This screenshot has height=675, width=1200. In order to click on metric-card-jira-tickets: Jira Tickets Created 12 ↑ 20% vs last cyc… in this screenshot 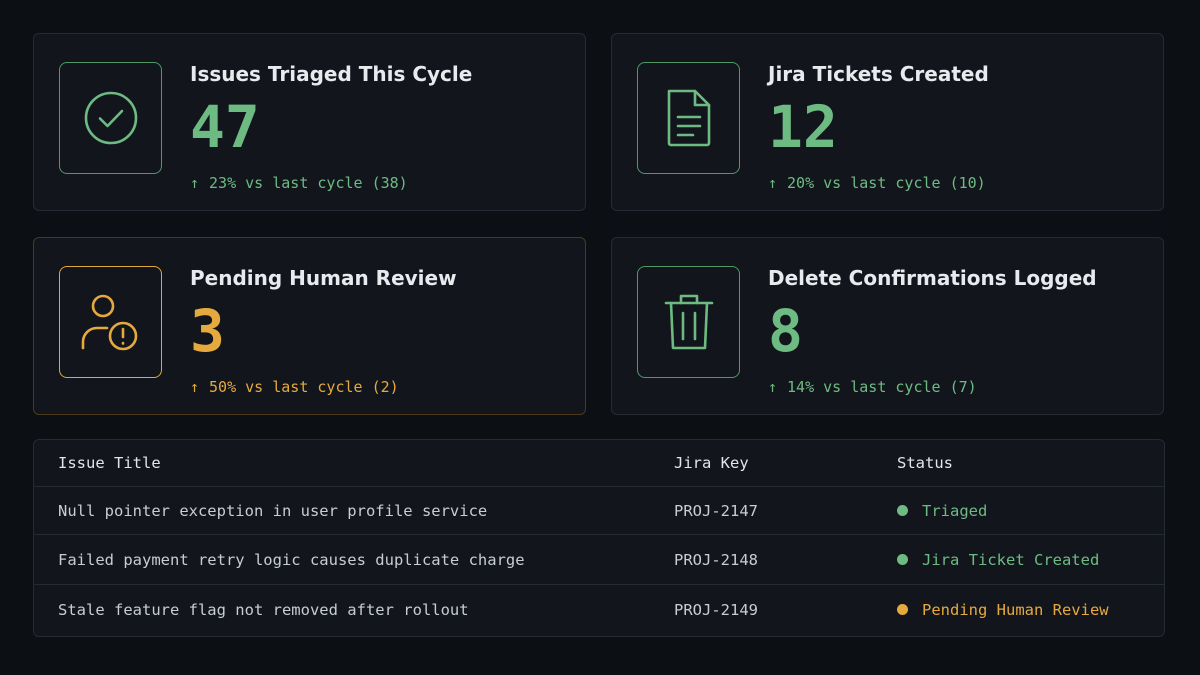, I will do `click(887, 122)`.